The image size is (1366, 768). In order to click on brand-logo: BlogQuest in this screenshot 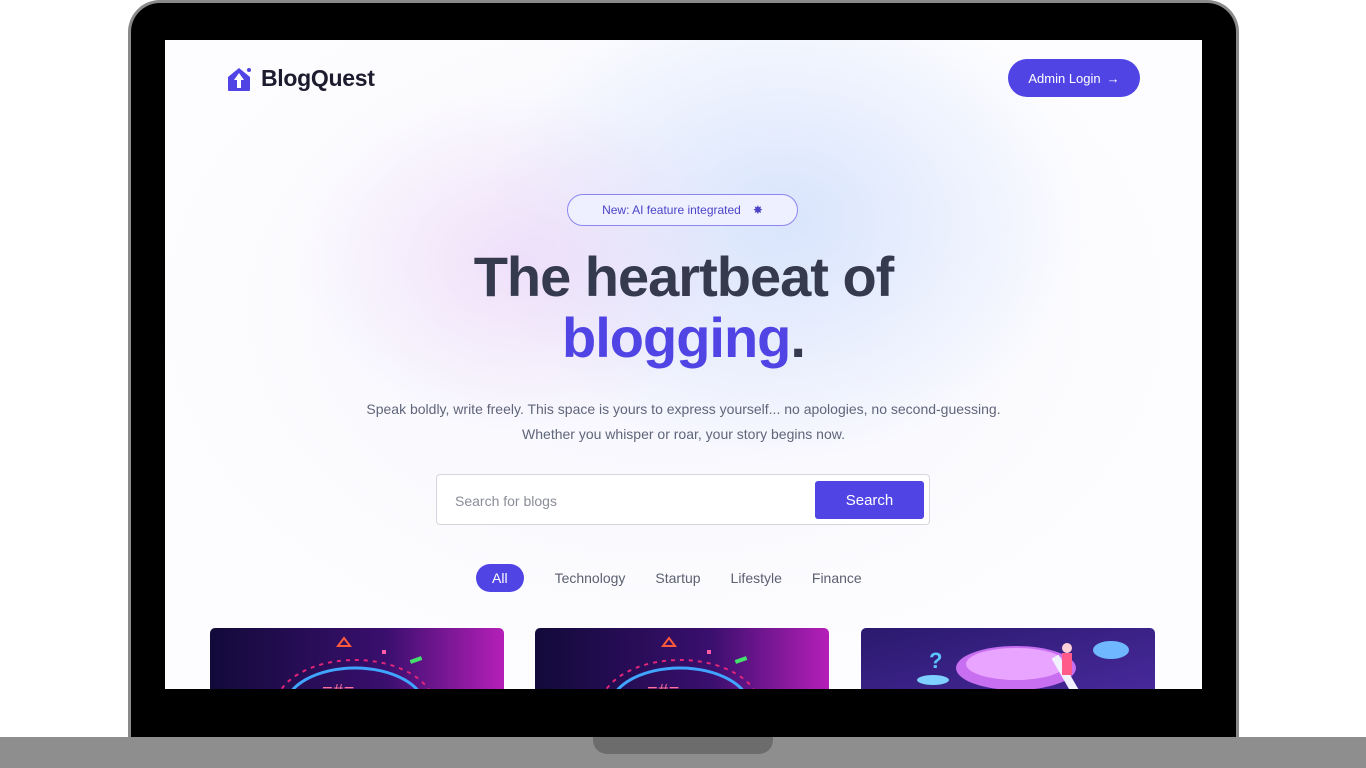, I will do `click(300, 78)`.